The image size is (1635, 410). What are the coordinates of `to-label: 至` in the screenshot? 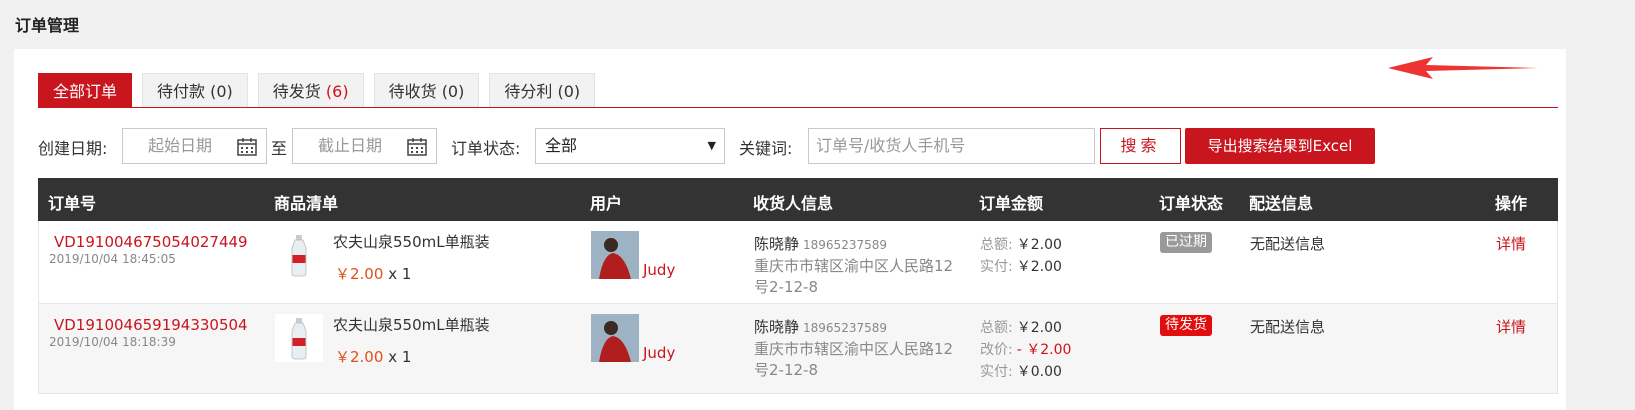 It's located at (279, 148).